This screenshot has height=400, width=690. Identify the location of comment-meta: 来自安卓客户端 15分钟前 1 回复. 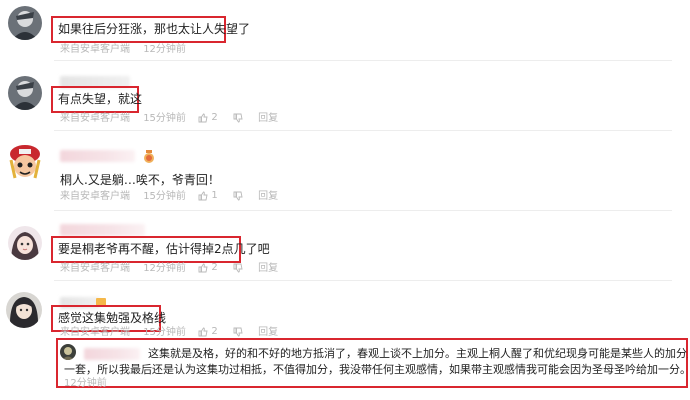
(175, 197).